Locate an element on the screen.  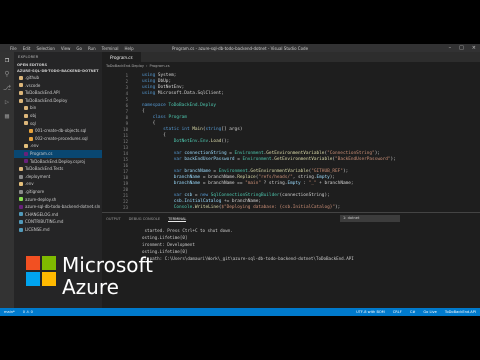
menu-item-go: Go is located at coordinates (79, 48).